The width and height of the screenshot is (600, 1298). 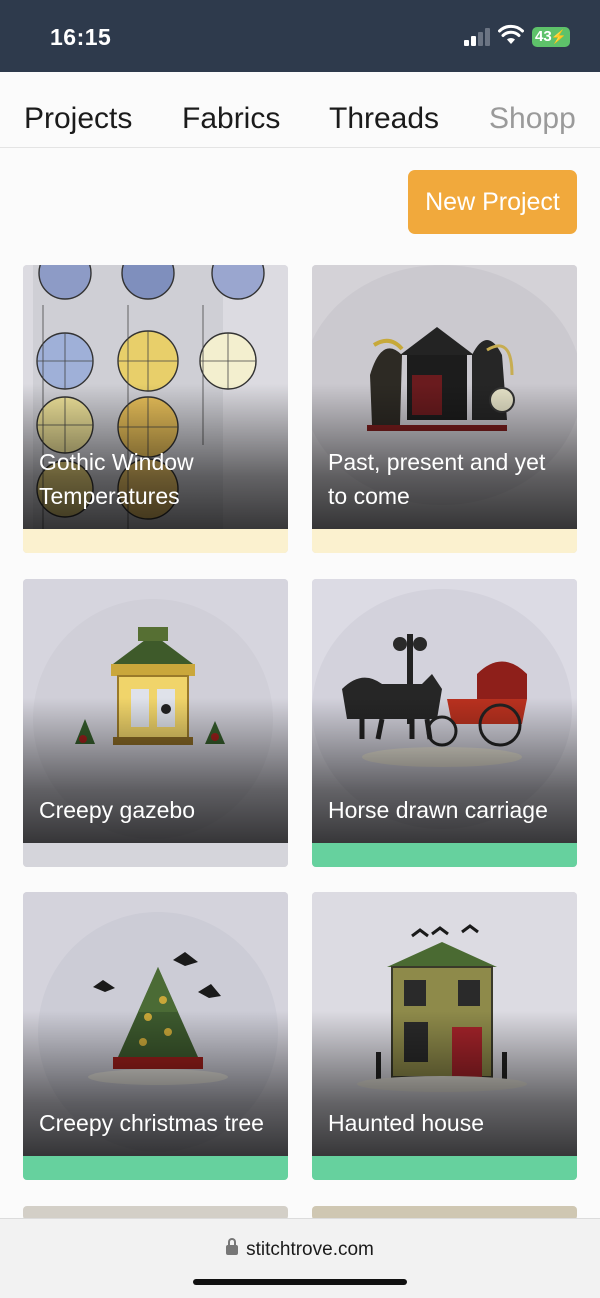 I want to click on project-card-creepy-christmas-tree: Creepy christmas tree, so click(x=155, y=1036).